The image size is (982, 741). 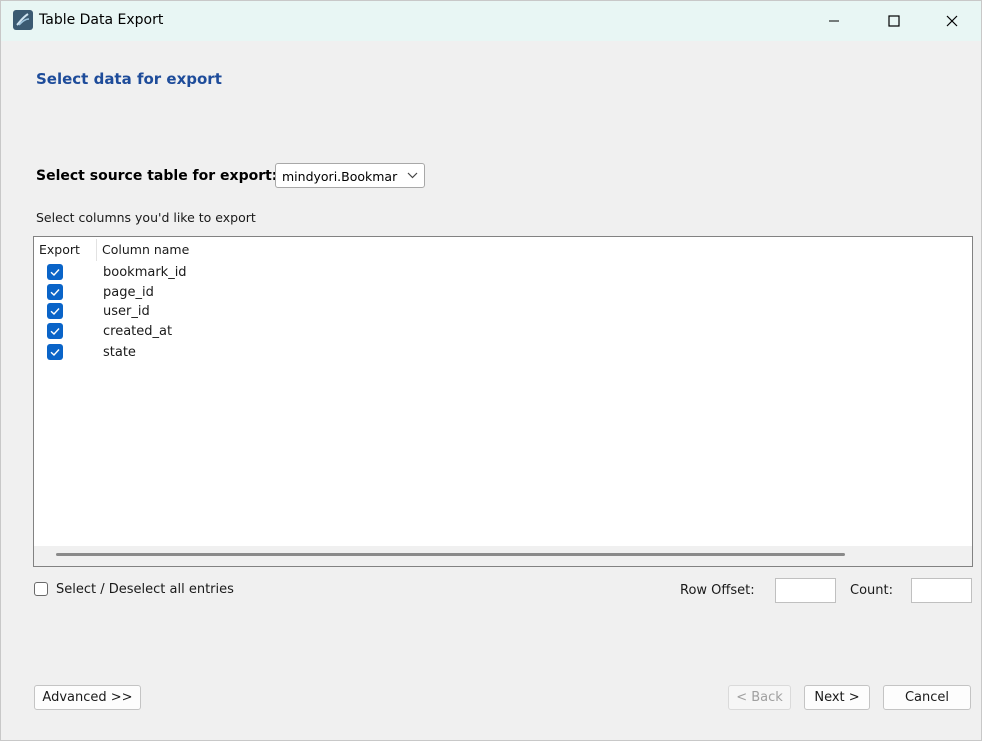 What do you see at coordinates (503, 249) in the screenshot?
I see `list-header: Export Column name` at bounding box center [503, 249].